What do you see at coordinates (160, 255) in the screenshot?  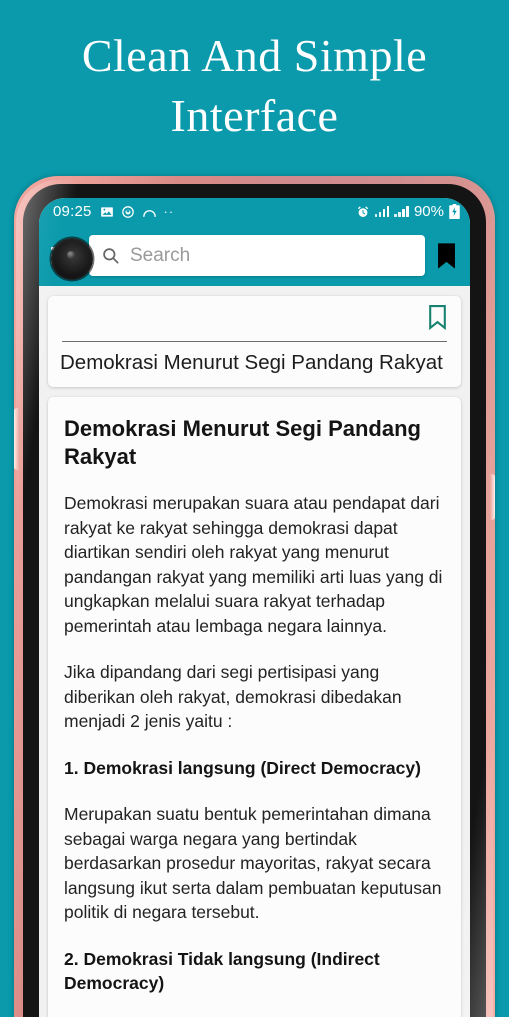 I see `search-placeholder-label: Search` at bounding box center [160, 255].